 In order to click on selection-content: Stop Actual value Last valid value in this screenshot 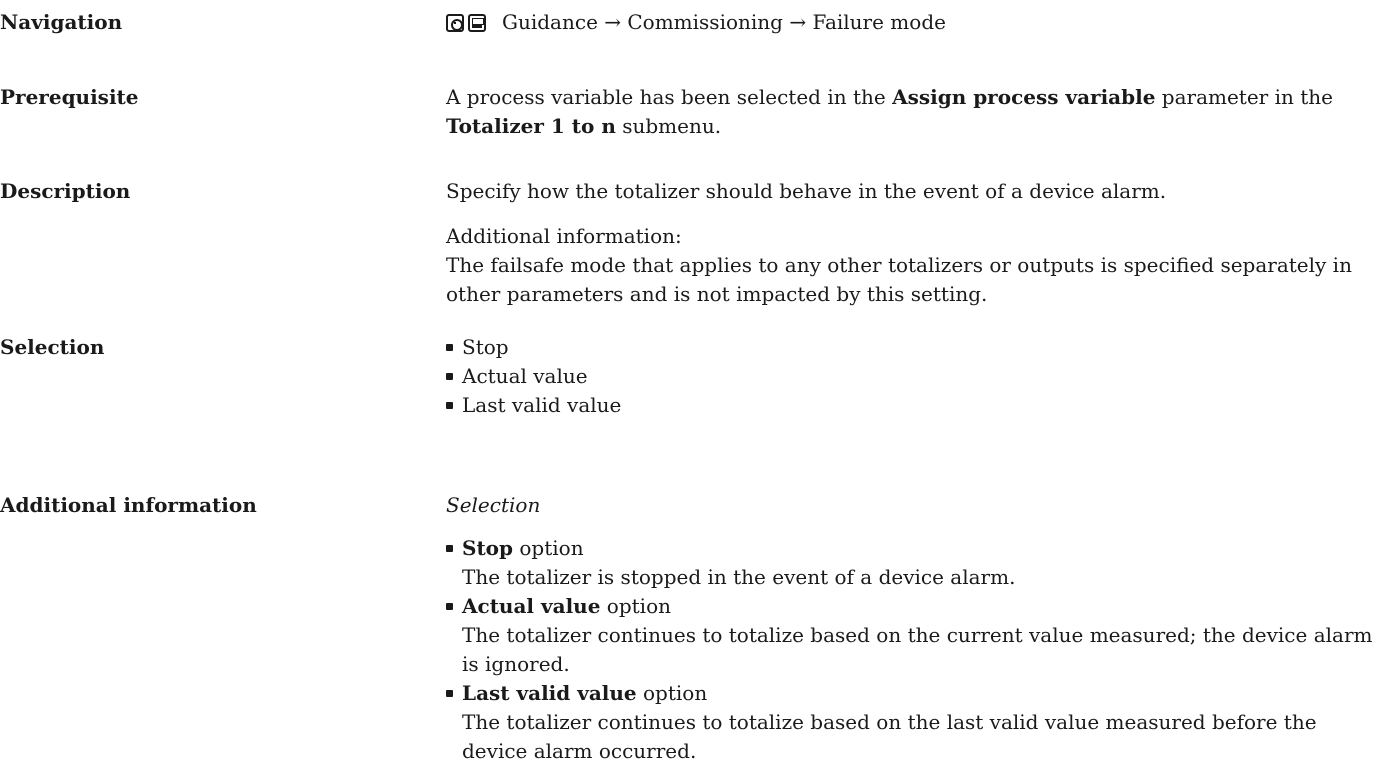, I will do `click(918, 376)`.